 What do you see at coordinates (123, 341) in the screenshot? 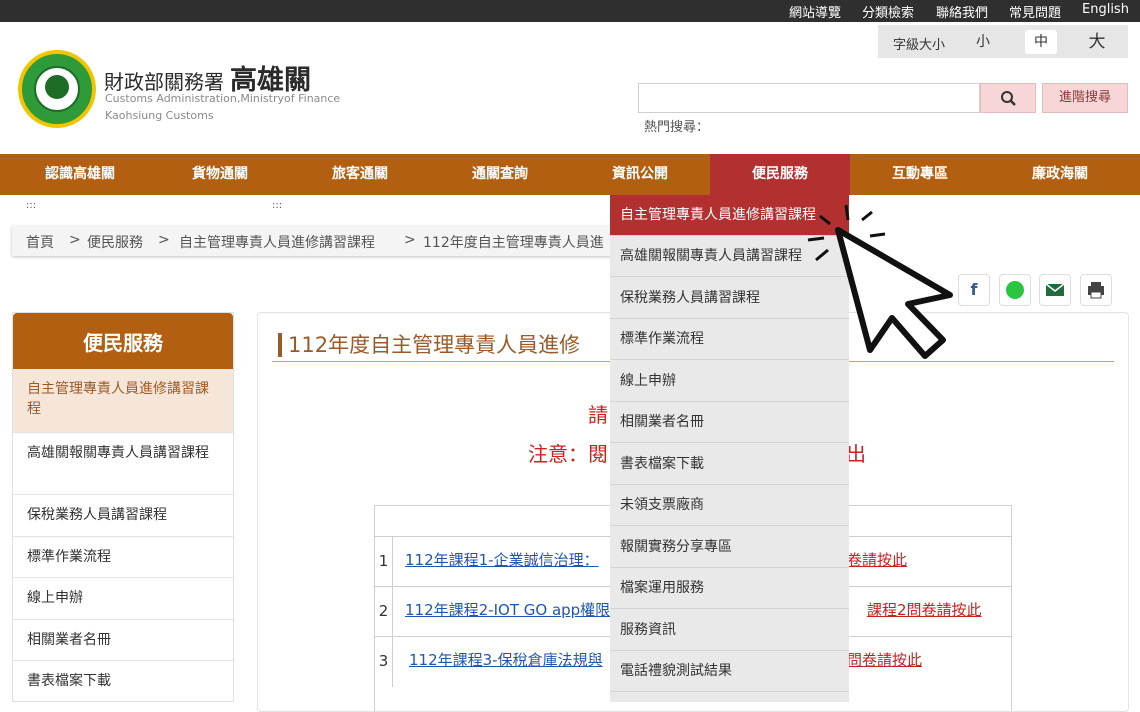
I see `sidebar-title: 便民服務` at bounding box center [123, 341].